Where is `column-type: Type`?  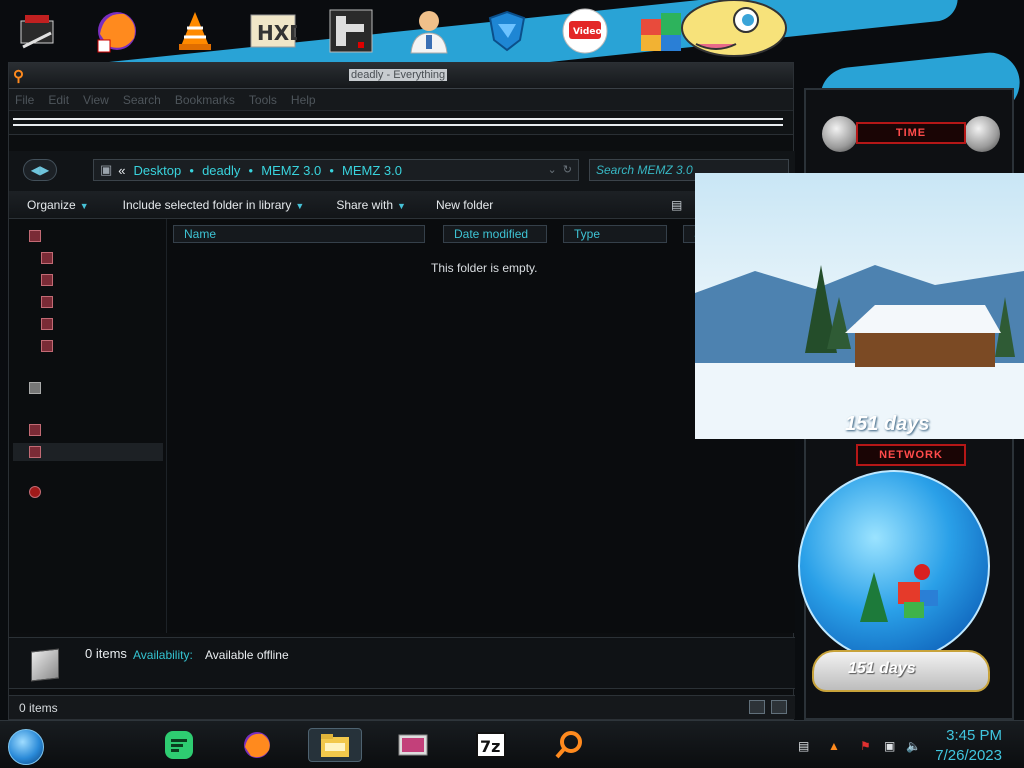
column-type: Type is located at coordinates (615, 234).